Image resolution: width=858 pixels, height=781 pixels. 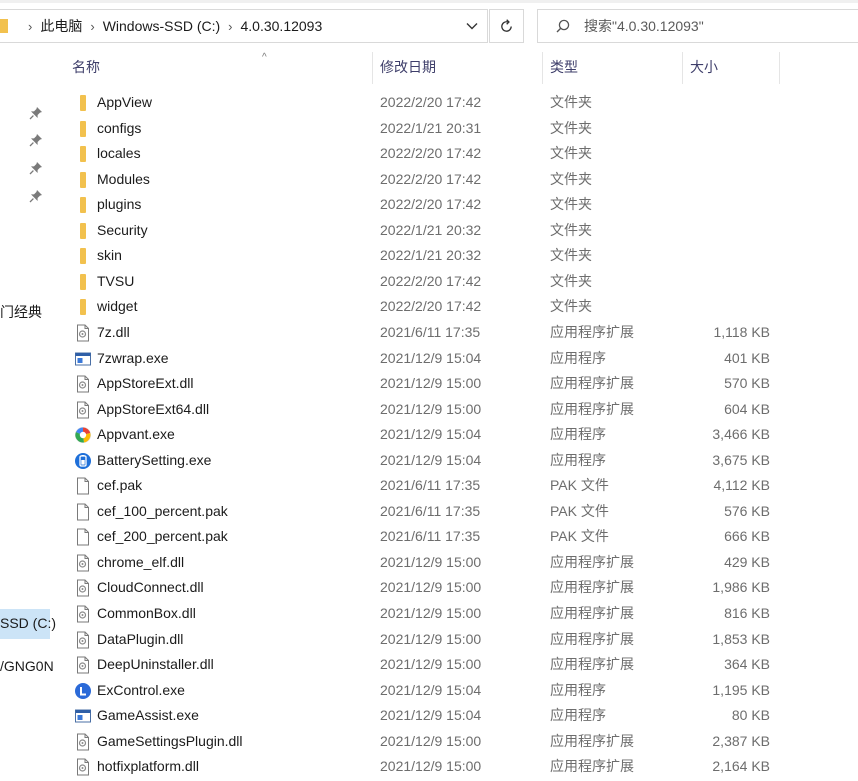 I want to click on column-header-type: 类型, so click(x=564, y=67).